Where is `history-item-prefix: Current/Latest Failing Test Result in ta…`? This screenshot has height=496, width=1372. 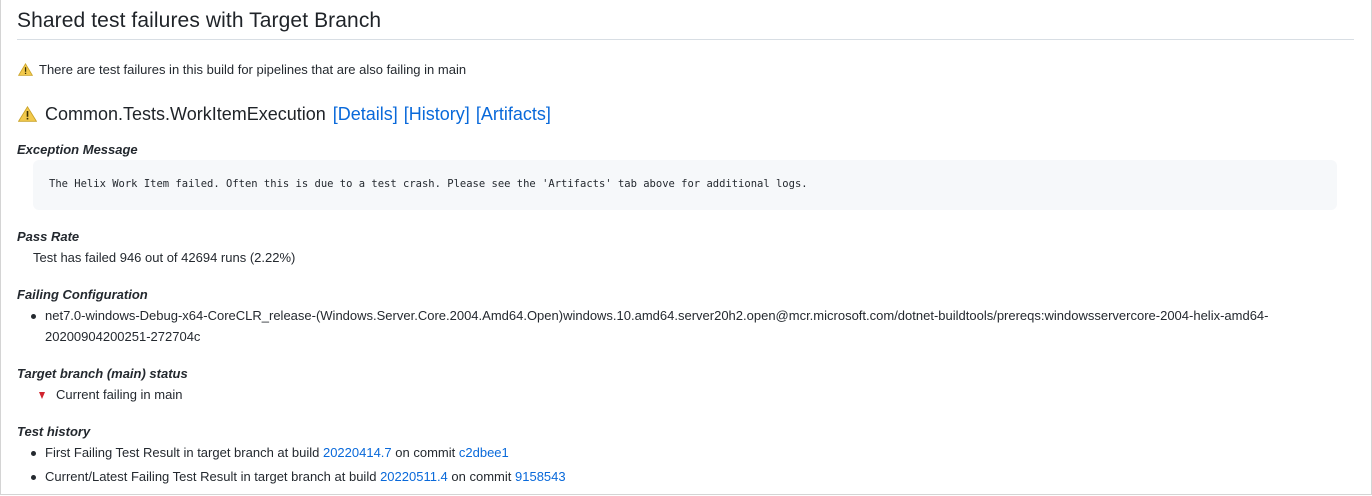
history-item-prefix: Current/Latest Failing Test Result in ta… is located at coordinates (211, 476).